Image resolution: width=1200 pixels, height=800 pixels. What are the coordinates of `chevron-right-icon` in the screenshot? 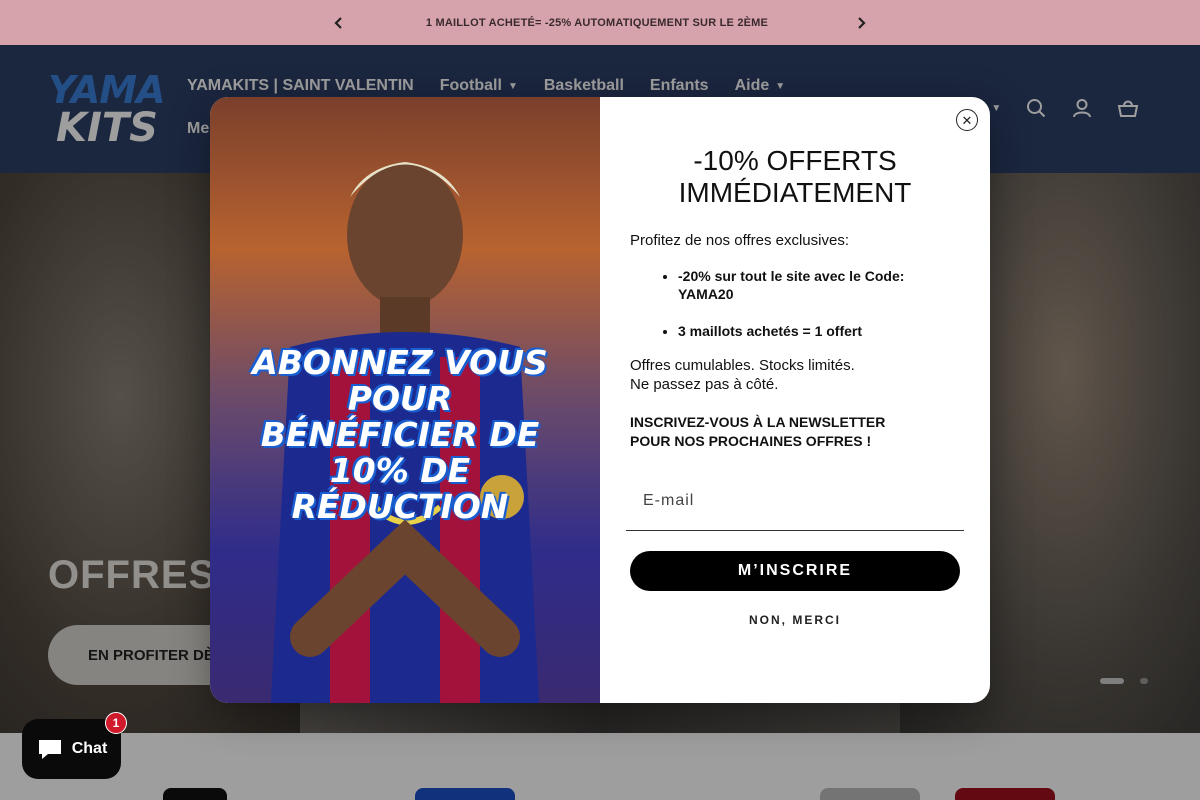 It's located at (862, 22).